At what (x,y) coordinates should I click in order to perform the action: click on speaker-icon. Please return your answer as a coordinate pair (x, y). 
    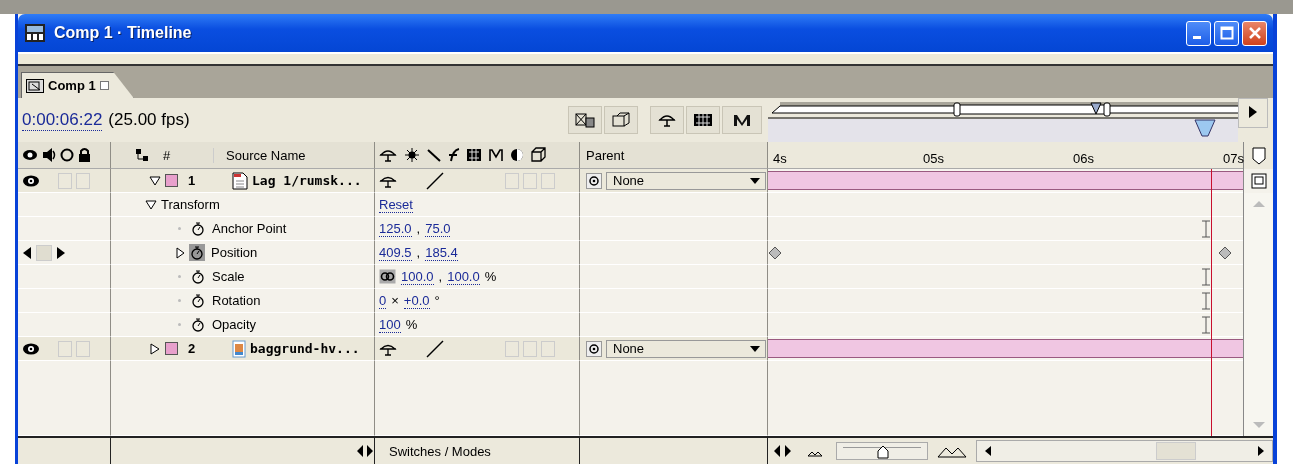
    Looking at the image, I should click on (49, 155).